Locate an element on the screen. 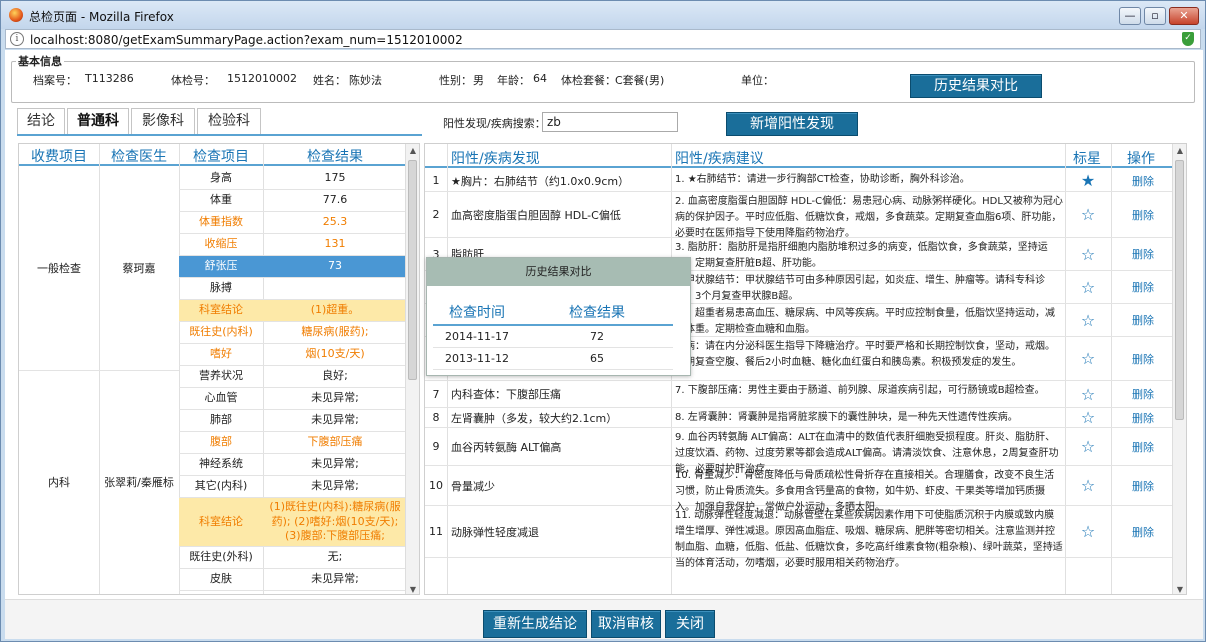  exam-result-cell: 良好; is located at coordinates (335, 377).